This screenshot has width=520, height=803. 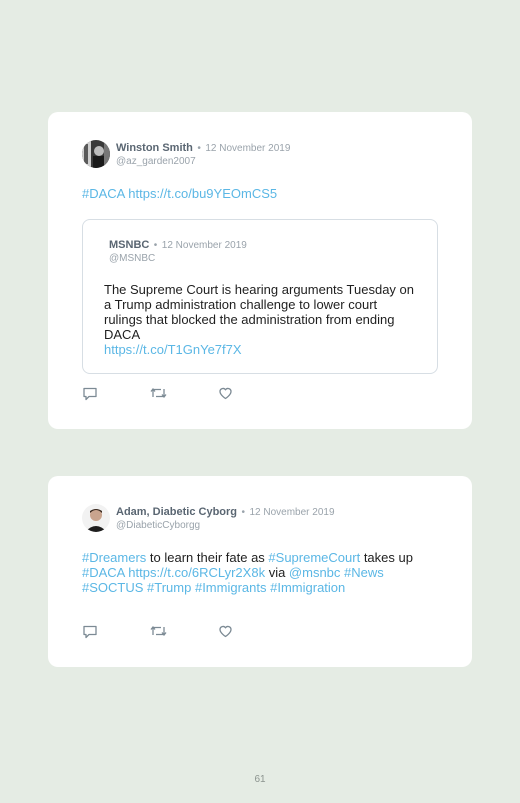 What do you see at coordinates (103, 193) in the screenshot?
I see `tweet-text-part: #DACA` at bounding box center [103, 193].